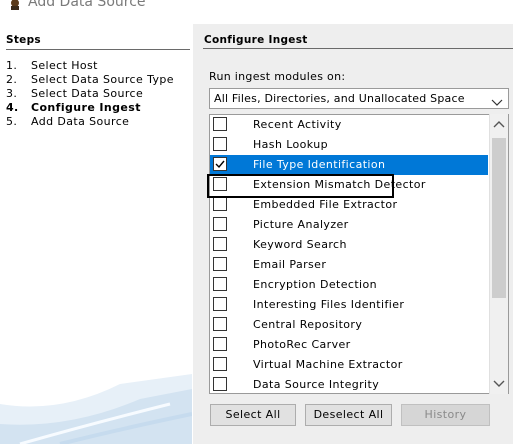 This screenshot has width=513, height=444. I want to click on module-label: File Type Identification, so click(319, 164).